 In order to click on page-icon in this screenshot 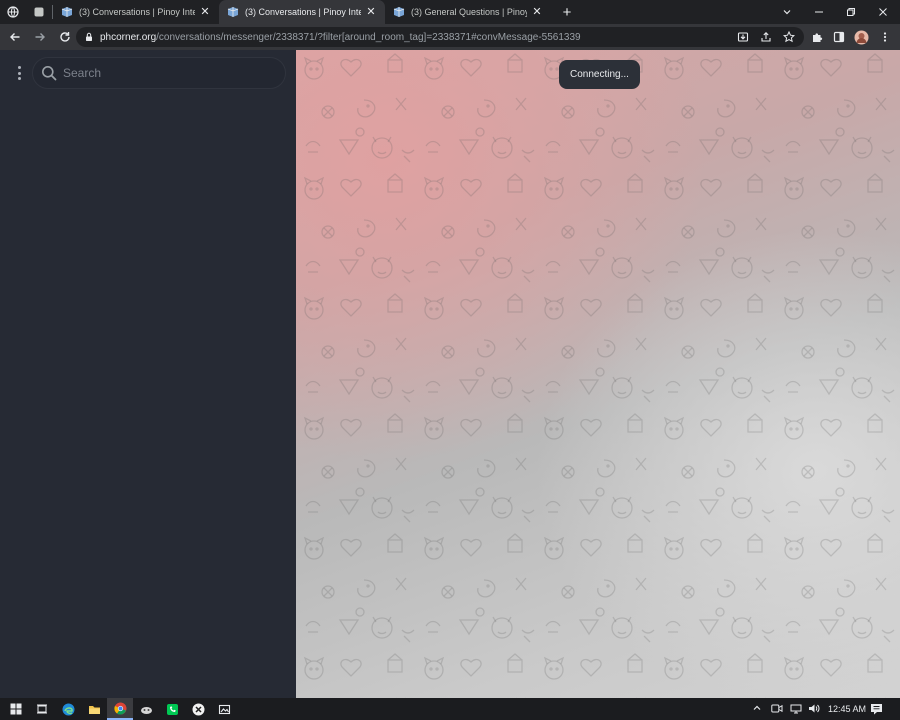, I will do `click(39, 12)`.